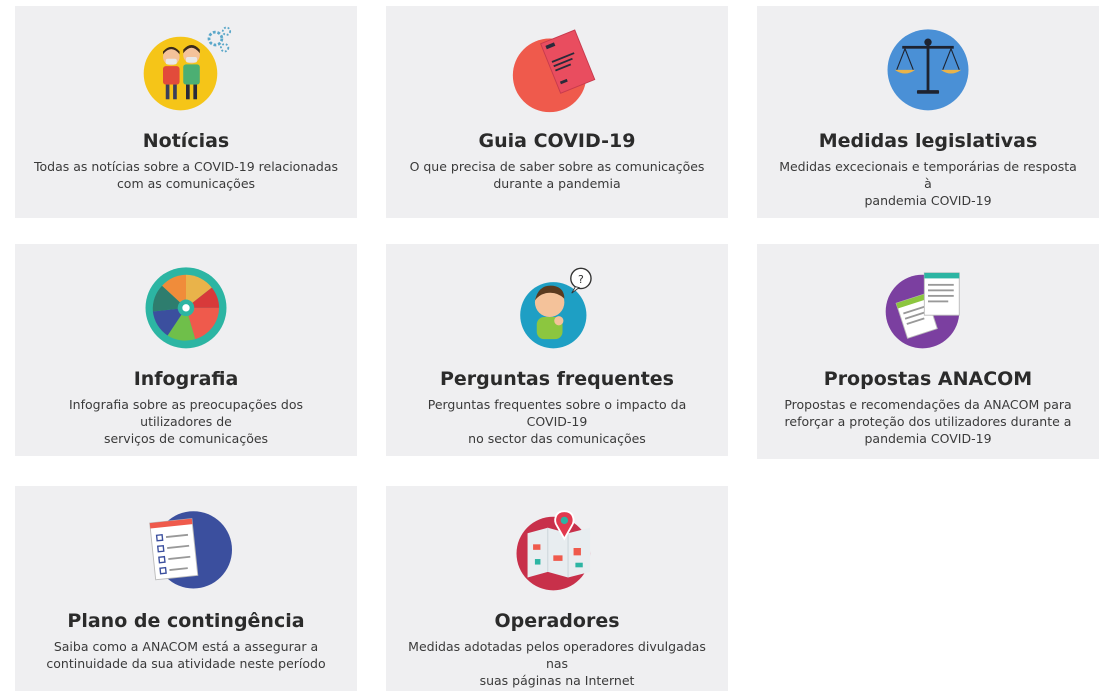 The height and width of the screenshot is (691, 1107). I want to click on checklist-icon, so click(190, 550).